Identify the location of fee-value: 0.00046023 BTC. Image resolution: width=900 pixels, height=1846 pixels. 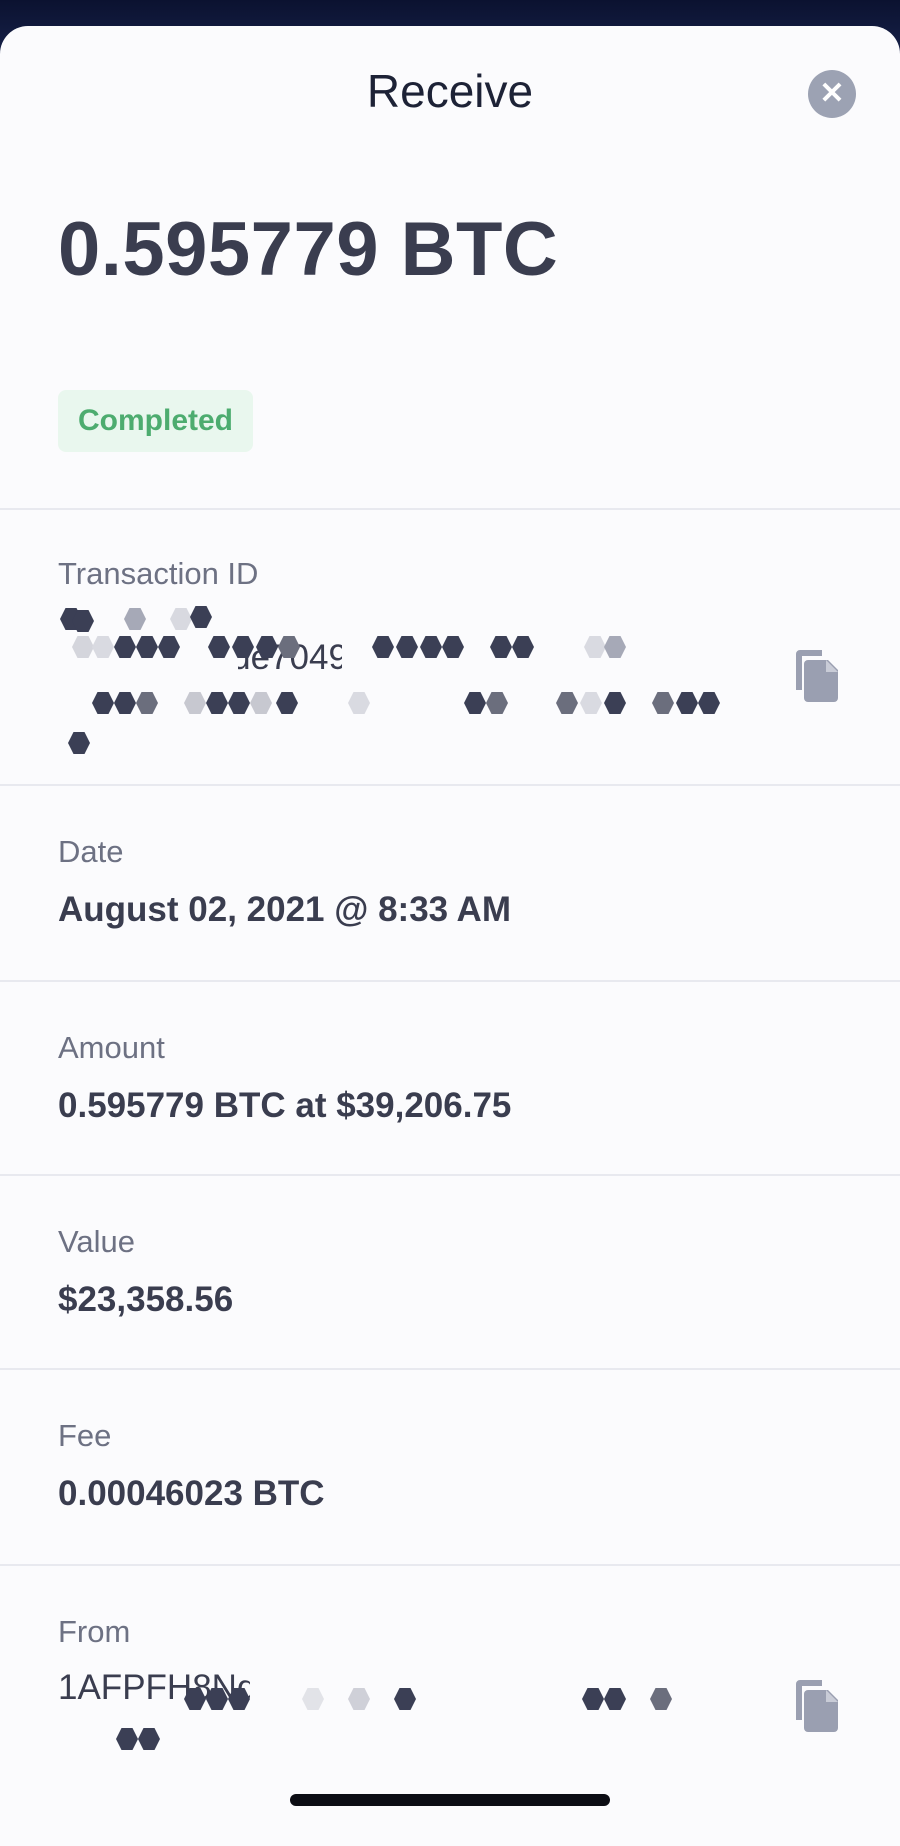
(191, 1493).